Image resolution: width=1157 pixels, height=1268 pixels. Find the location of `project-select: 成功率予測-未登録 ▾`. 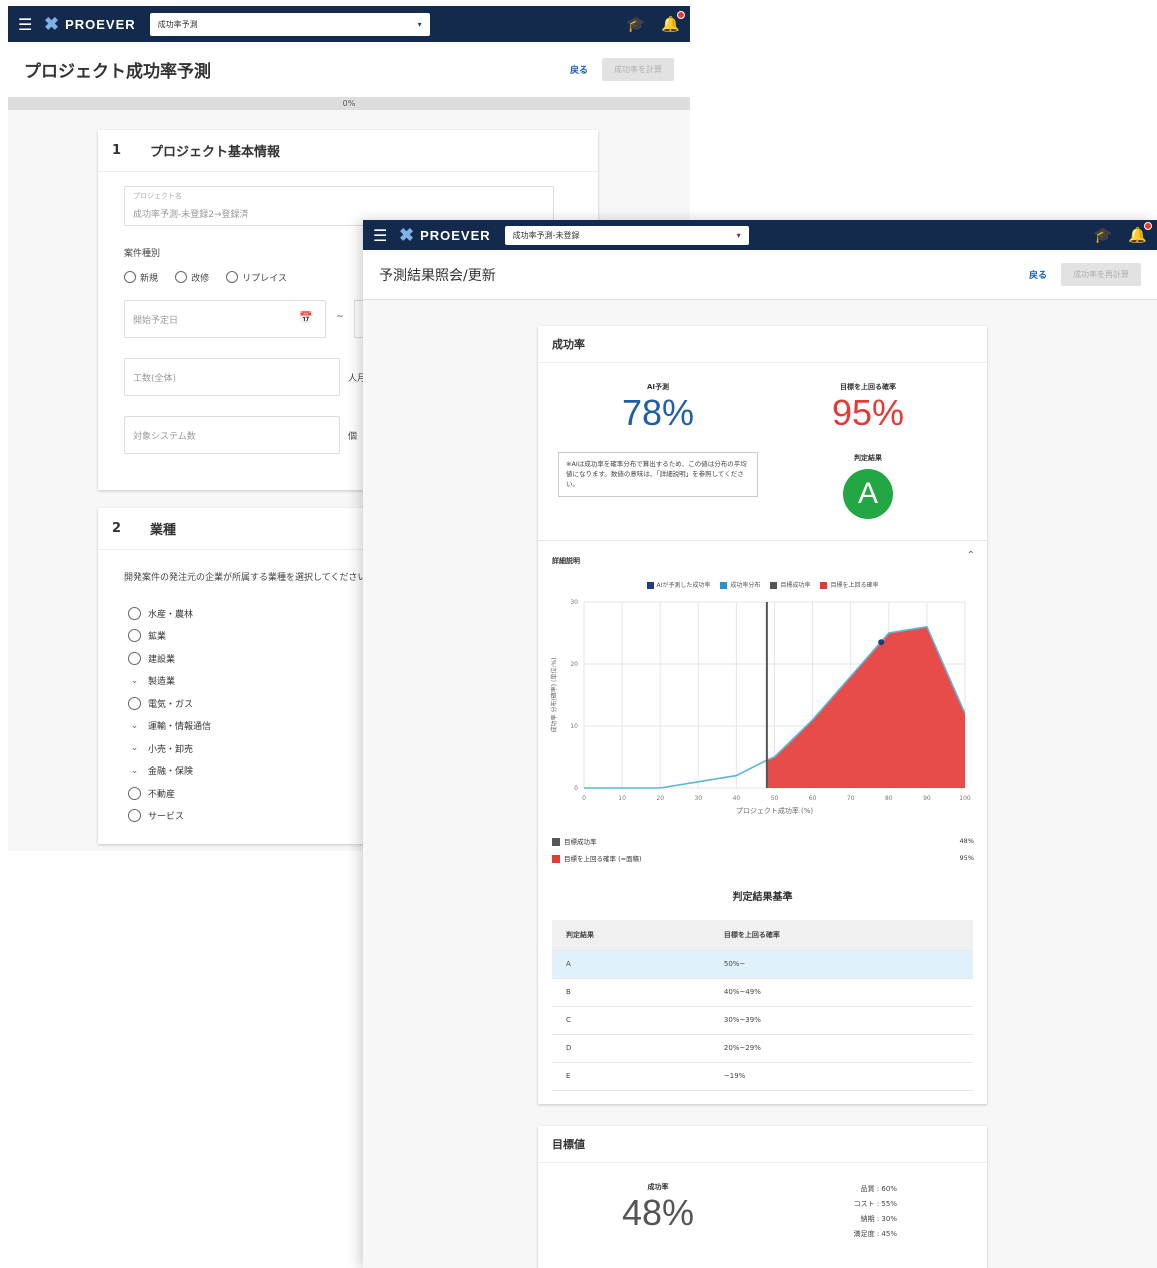

project-select: 成功率予測-未登録 ▾ is located at coordinates (626, 235).